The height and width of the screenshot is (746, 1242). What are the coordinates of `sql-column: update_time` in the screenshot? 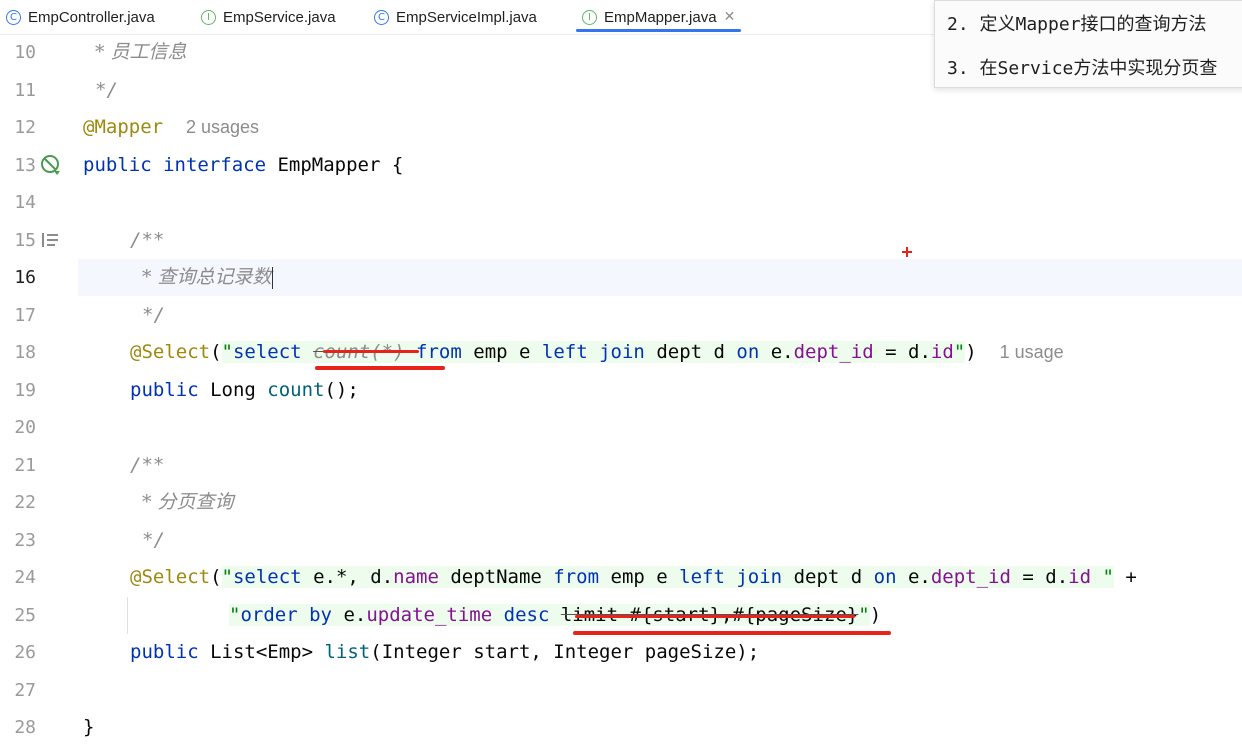 It's located at (429, 615).